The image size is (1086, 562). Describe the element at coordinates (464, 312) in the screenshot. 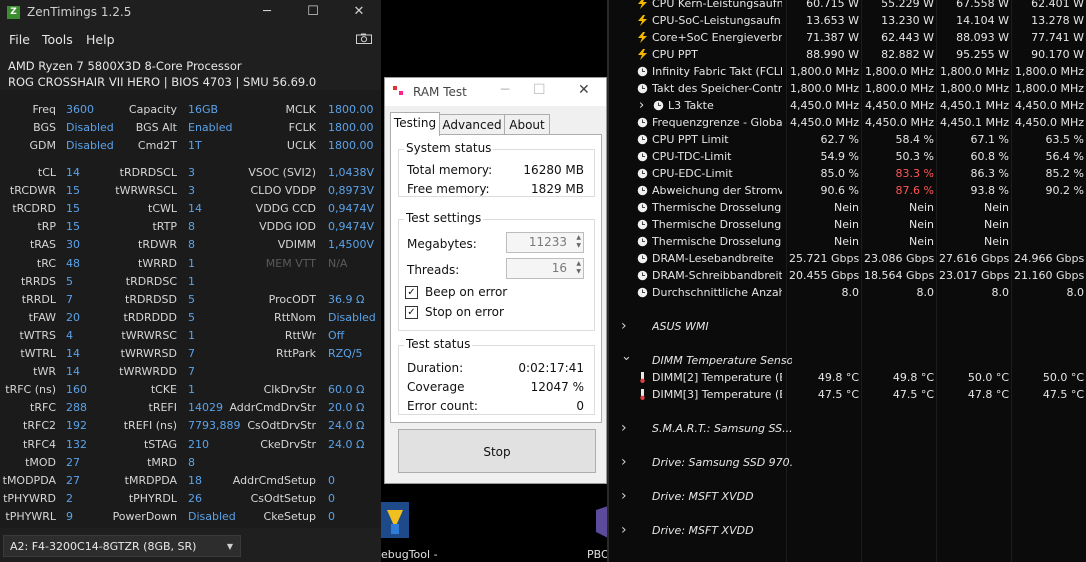

I see `stop-on-error-label: Stop on error` at that location.